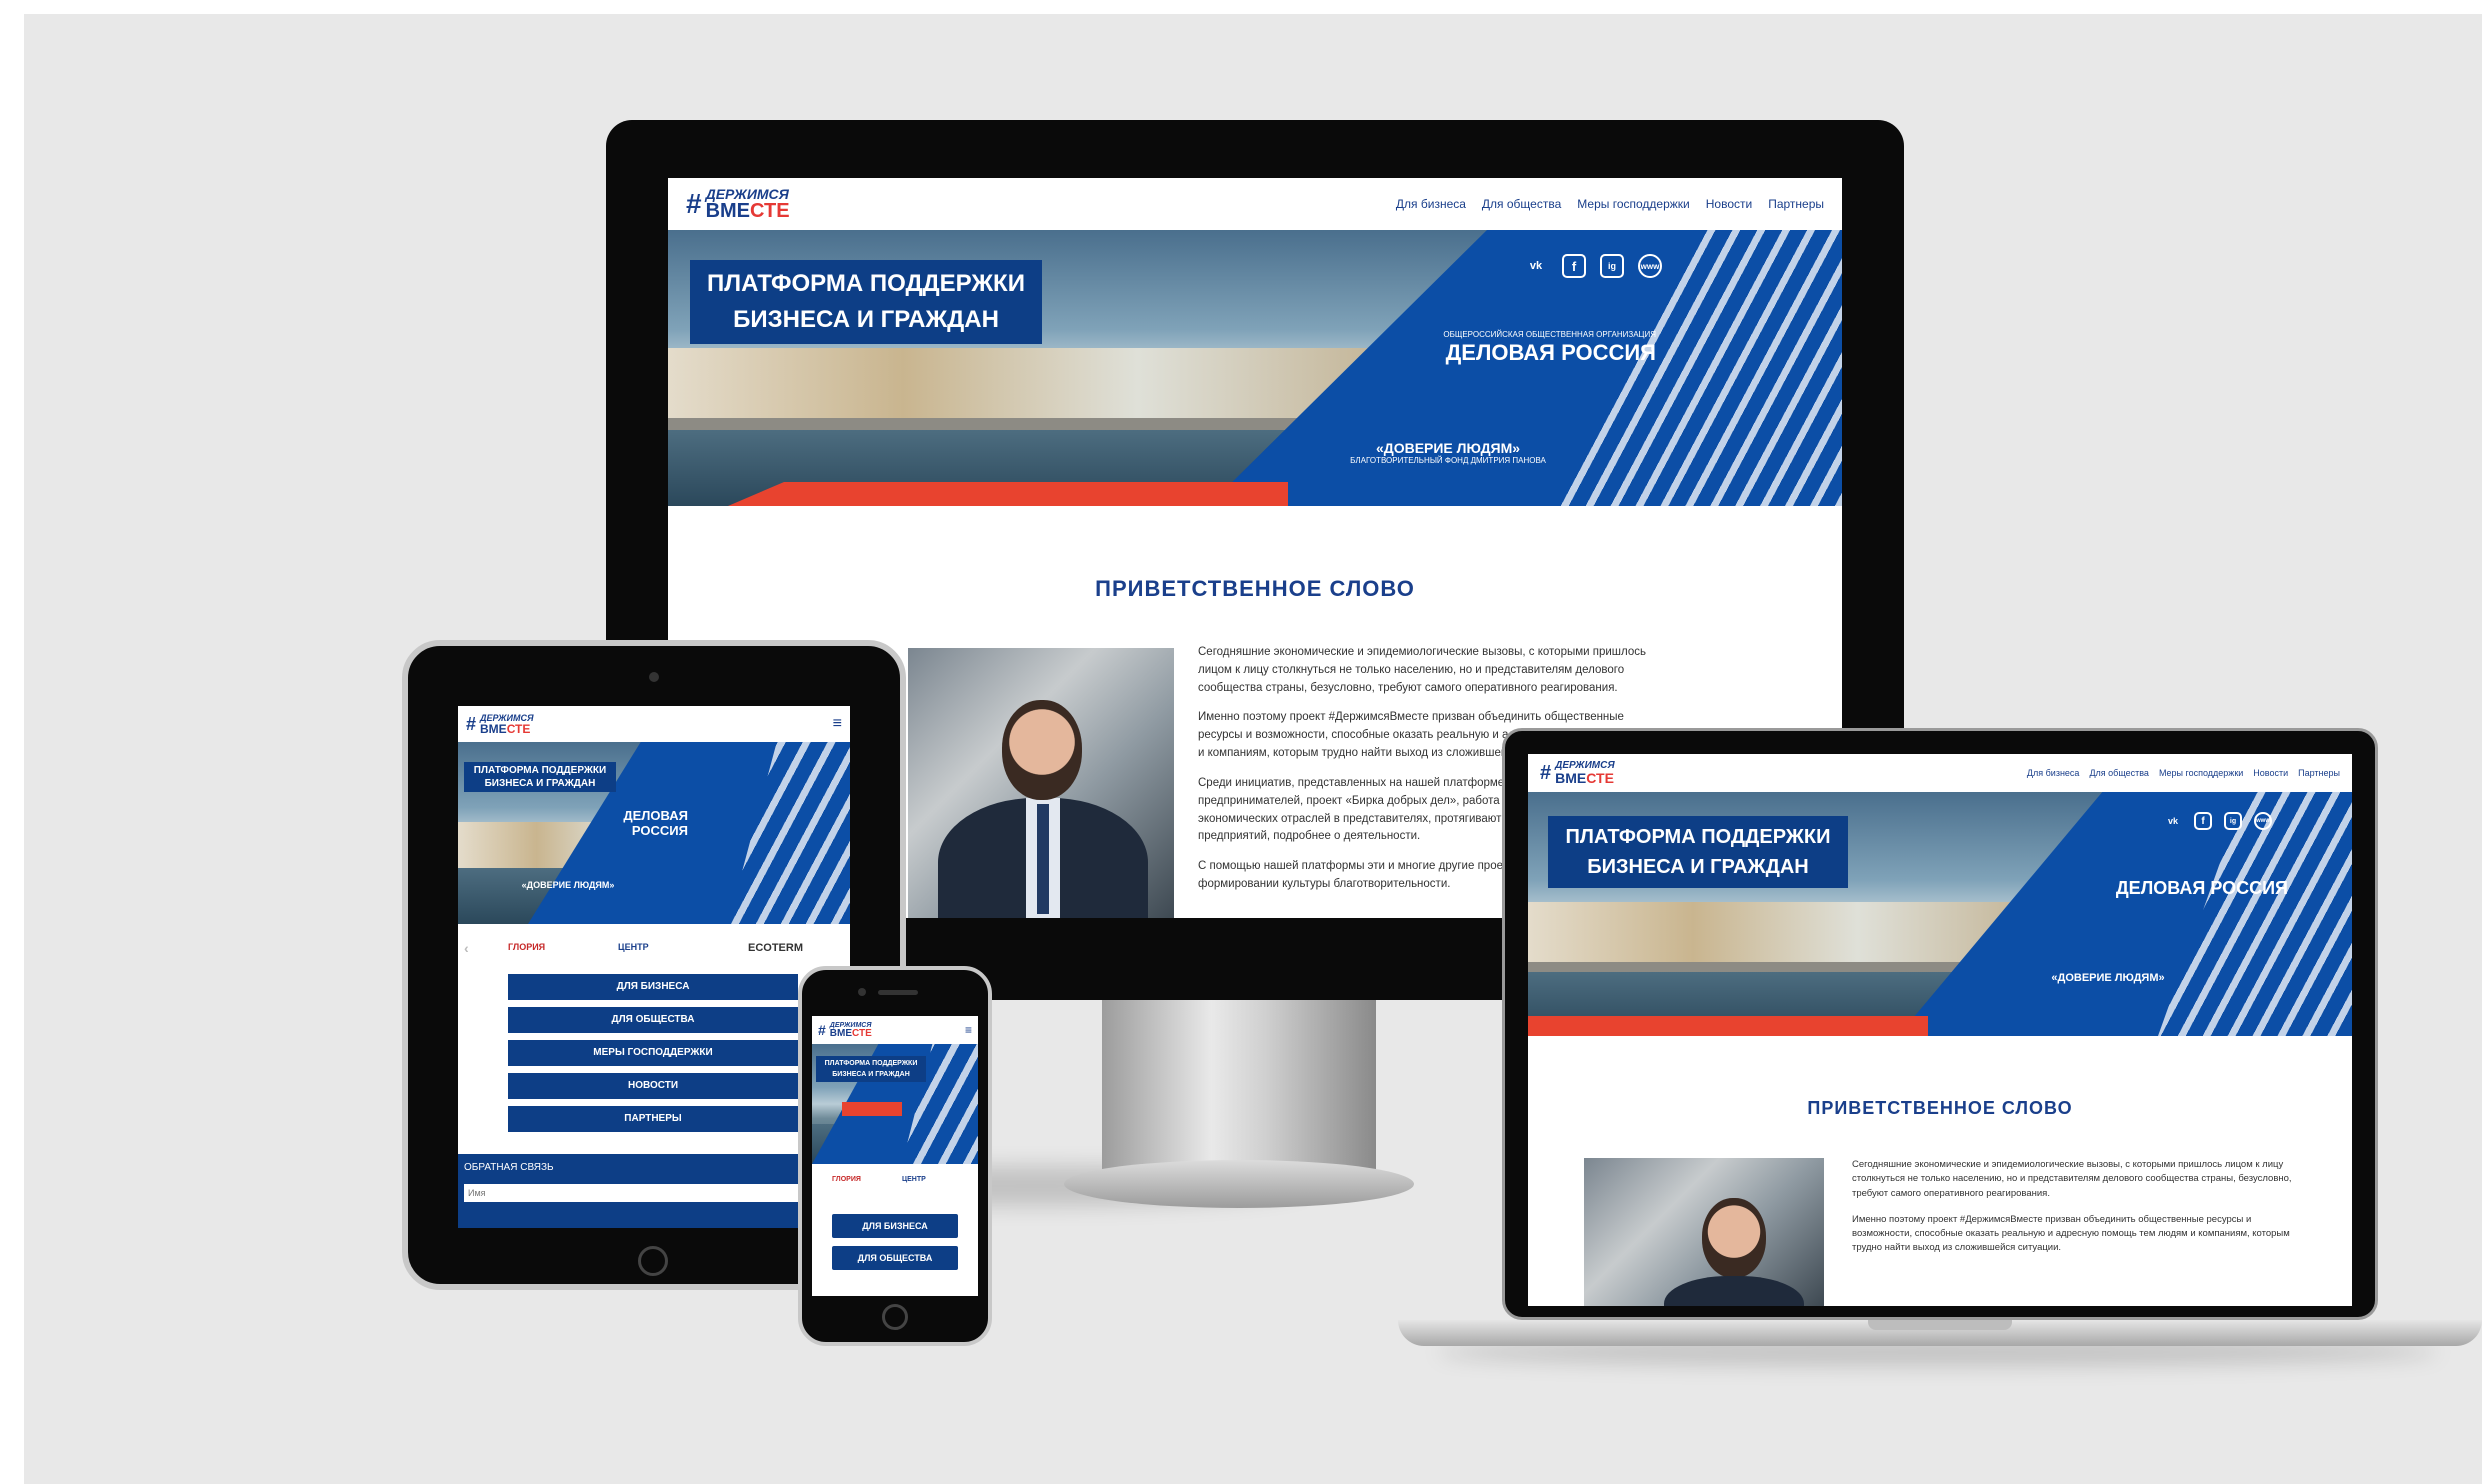 The width and height of the screenshot is (2482, 1484). Describe the element at coordinates (2108, 978) in the screenshot. I see `laptop-org2: «ДОВЕРИЕ ЛЮДЯМ»` at that location.